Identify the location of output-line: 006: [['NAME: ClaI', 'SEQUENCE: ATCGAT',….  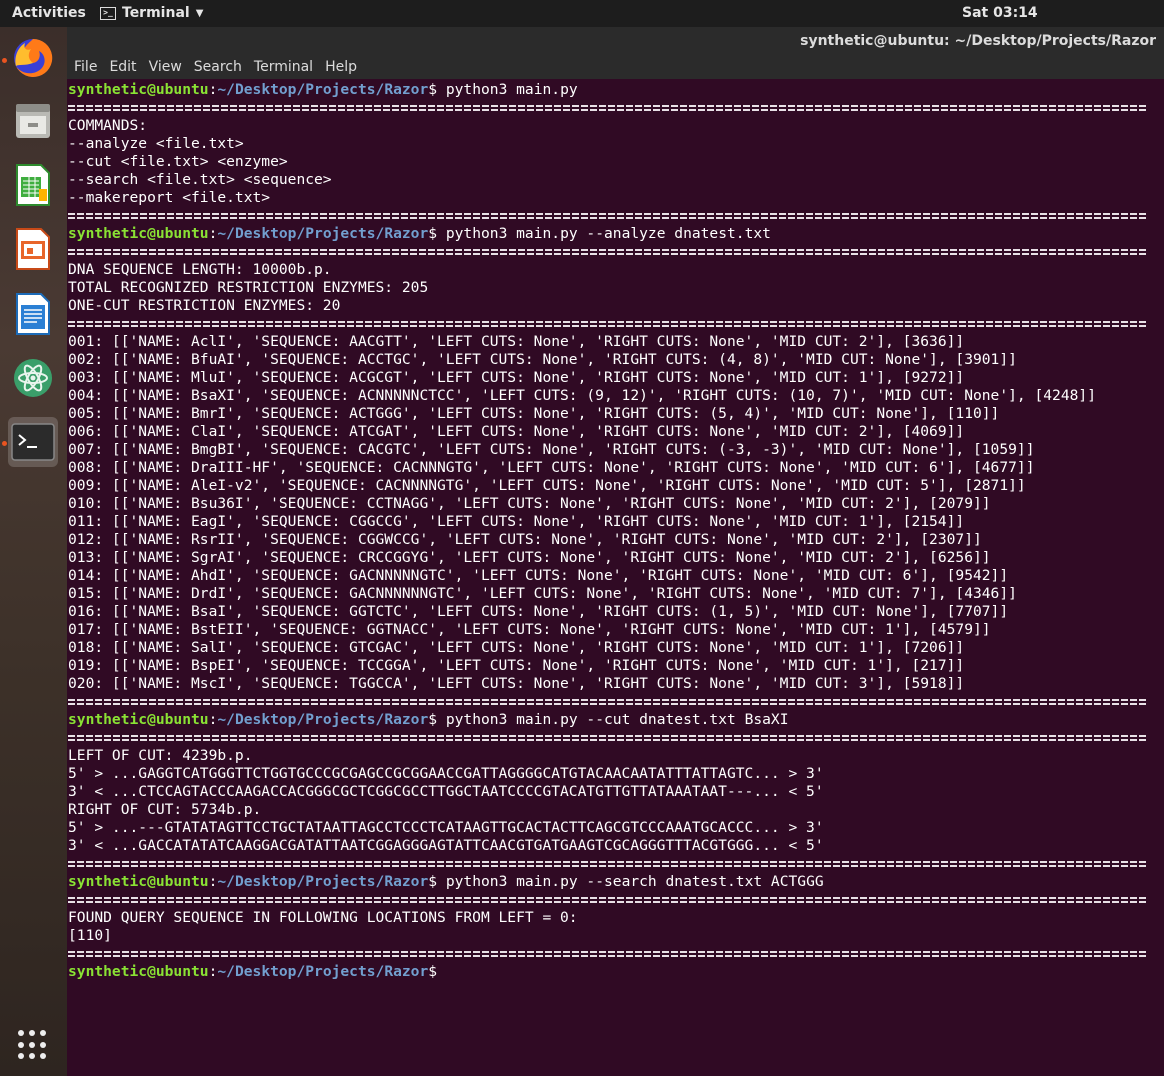
(516, 431).